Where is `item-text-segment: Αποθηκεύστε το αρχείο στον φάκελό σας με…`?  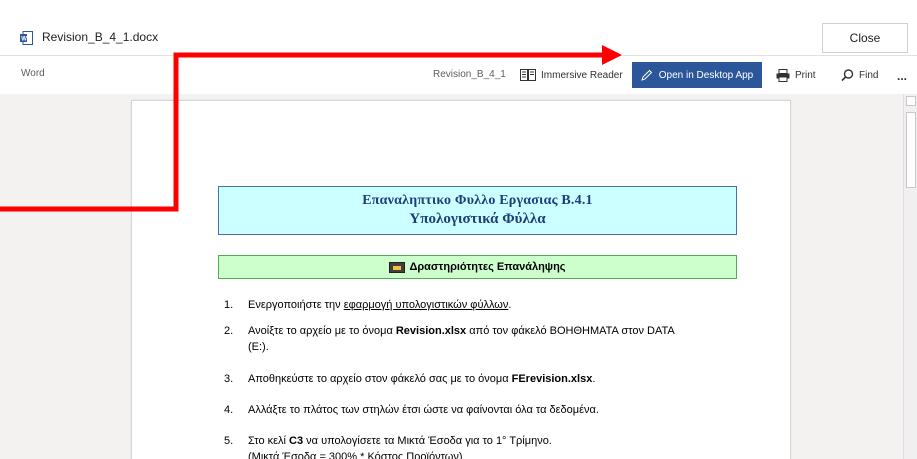
item-text-segment: Αποθηκεύστε το αρχείο στον φάκελό σας με… is located at coordinates (380, 379).